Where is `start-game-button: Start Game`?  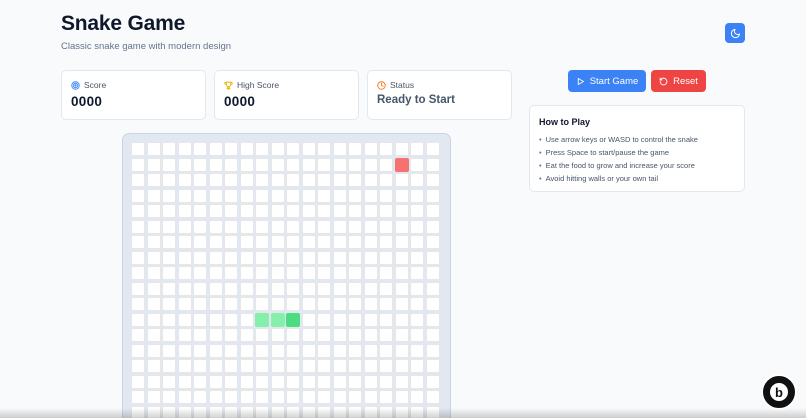
start-game-button: Start Game is located at coordinates (607, 81).